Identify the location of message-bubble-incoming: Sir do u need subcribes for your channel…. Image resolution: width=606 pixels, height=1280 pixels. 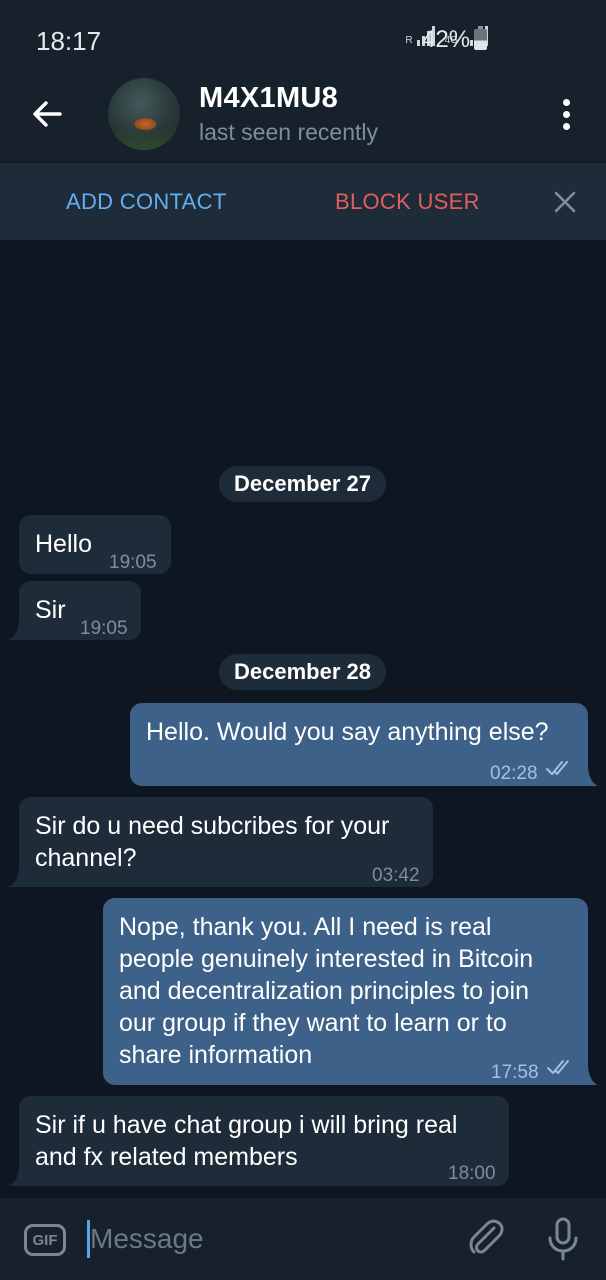
(226, 842).